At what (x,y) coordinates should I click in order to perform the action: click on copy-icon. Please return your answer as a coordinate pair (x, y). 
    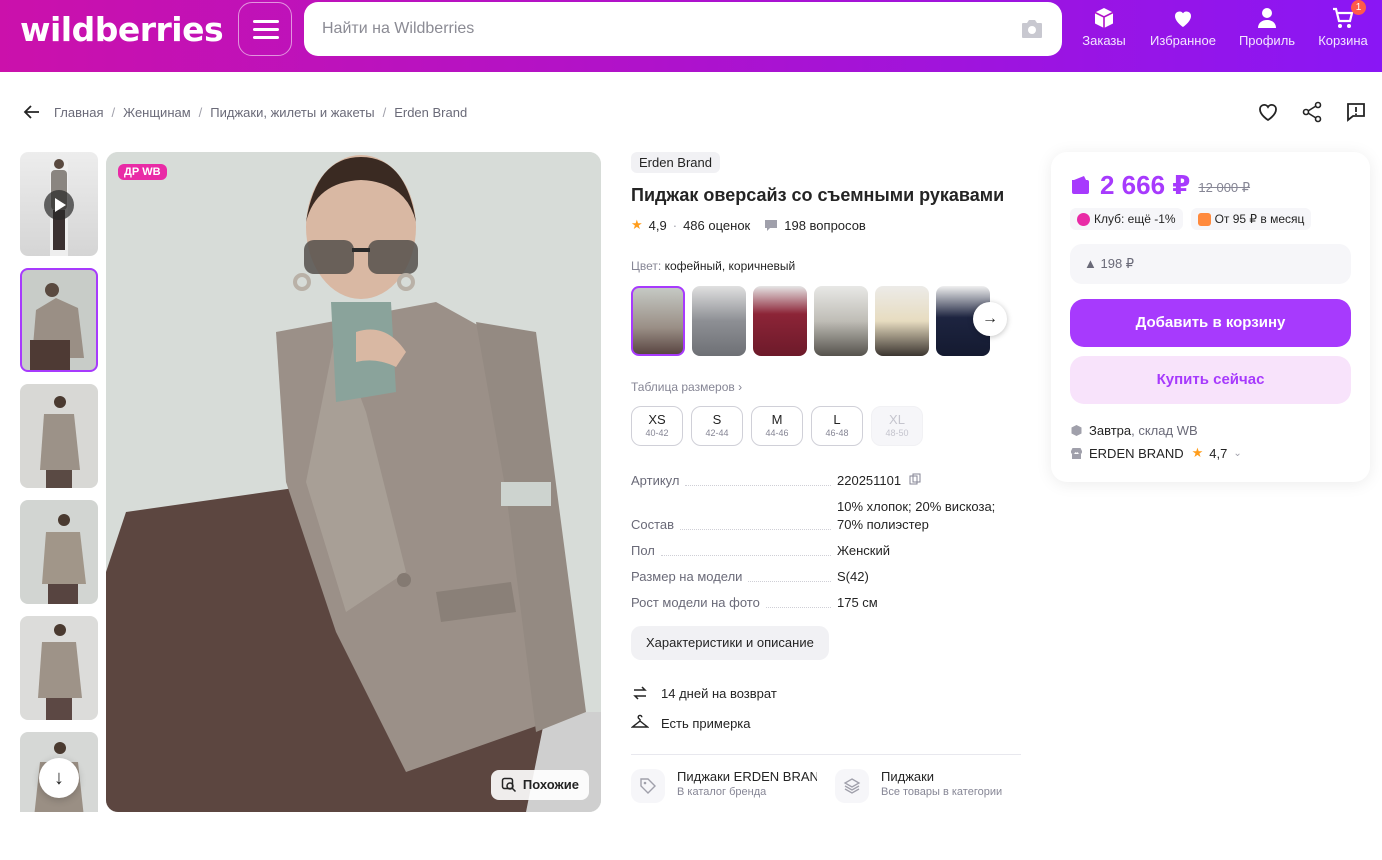
    Looking at the image, I should click on (915, 479).